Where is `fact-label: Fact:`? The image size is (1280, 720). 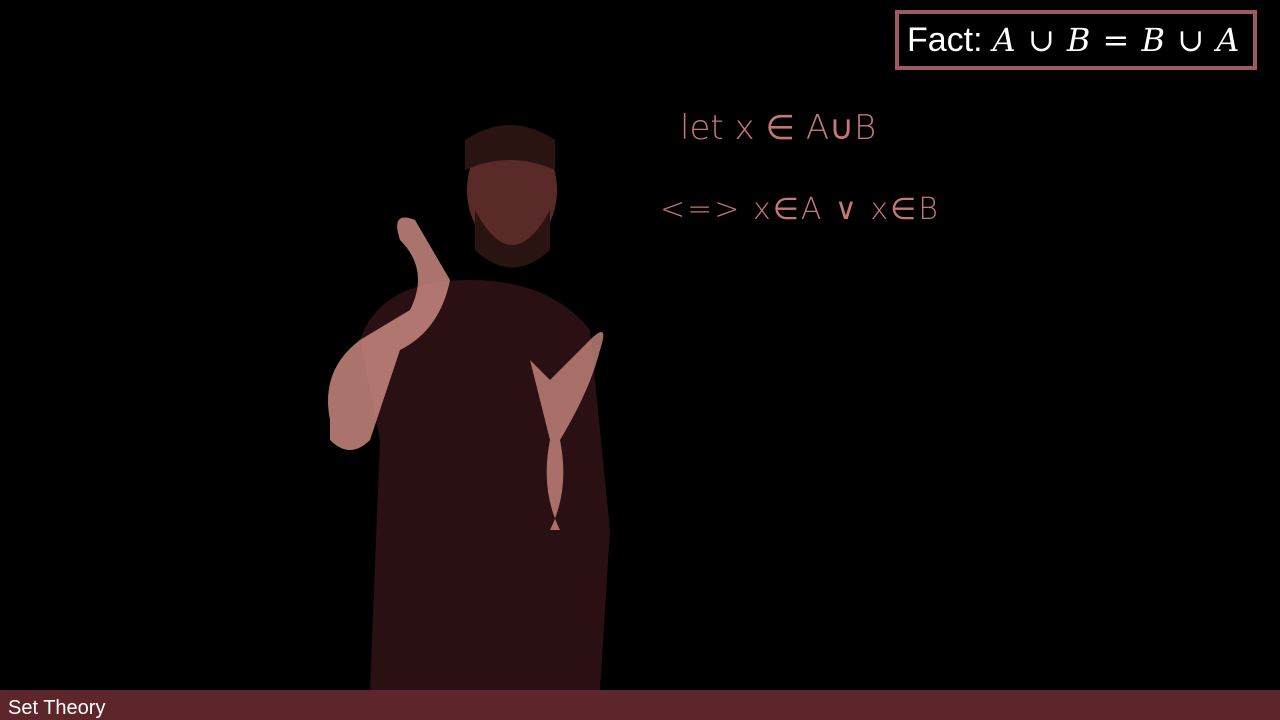 fact-label: Fact: is located at coordinates (945, 39).